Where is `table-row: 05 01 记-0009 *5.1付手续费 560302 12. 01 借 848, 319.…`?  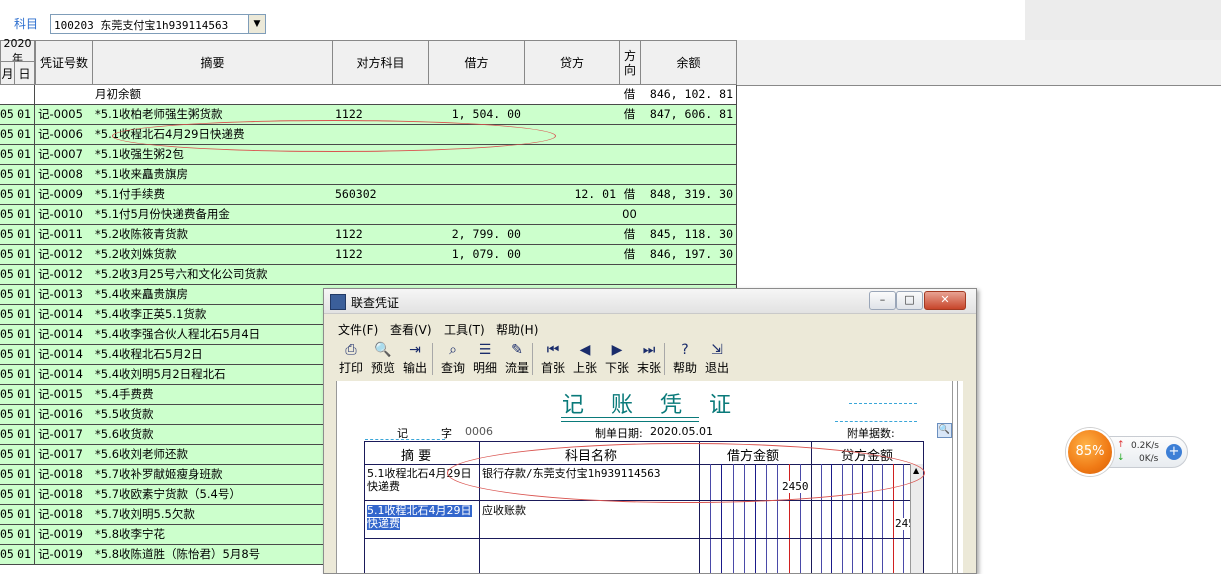 table-row: 05 01 记-0009 *5.1付手续费 560302 12. 01 借 848, 319.… is located at coordinates (368, 195).